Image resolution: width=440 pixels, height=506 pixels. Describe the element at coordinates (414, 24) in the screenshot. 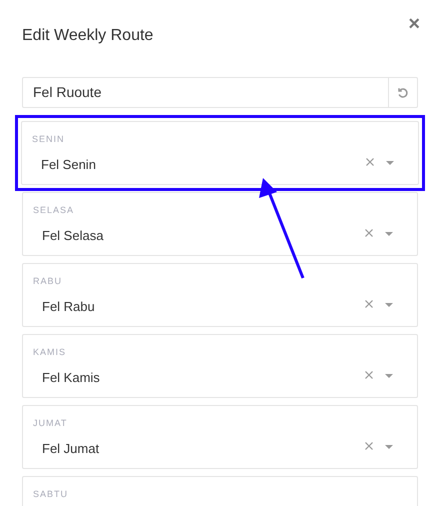

I see `close-button: ×` at that location.